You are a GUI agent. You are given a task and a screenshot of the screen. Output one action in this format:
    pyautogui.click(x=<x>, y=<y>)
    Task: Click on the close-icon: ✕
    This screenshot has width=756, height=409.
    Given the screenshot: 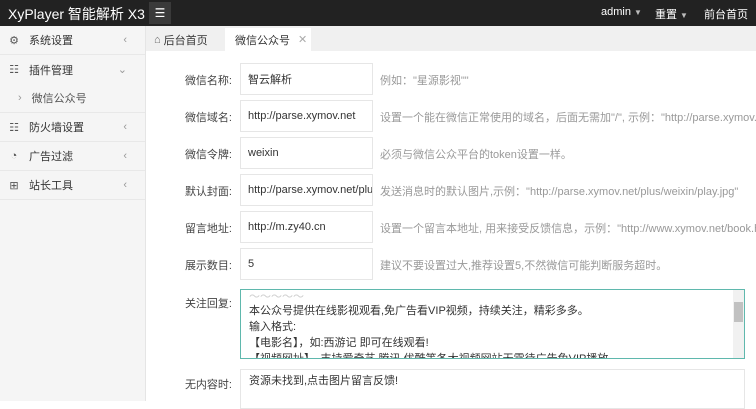 What is the action you would take?
    pyautogui.click(x=302, y=39)
    